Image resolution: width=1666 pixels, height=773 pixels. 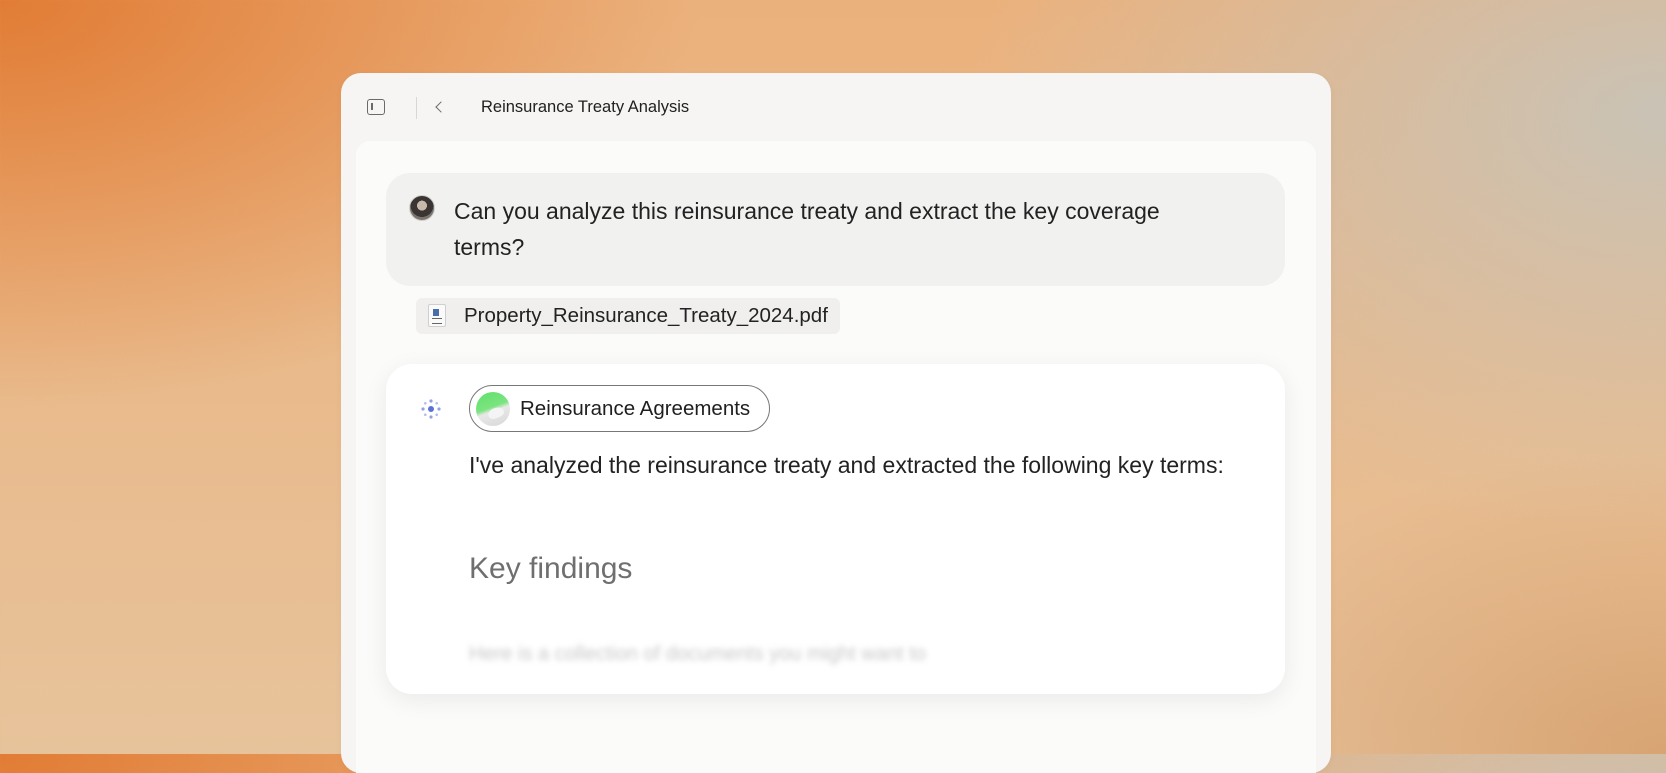 What do you see at coordinates (646, 315) in the screenshot?
I see `attachment-filename: Property_Reinsurance_Treaty_2024.pdf` at bounding box center [646, 315].